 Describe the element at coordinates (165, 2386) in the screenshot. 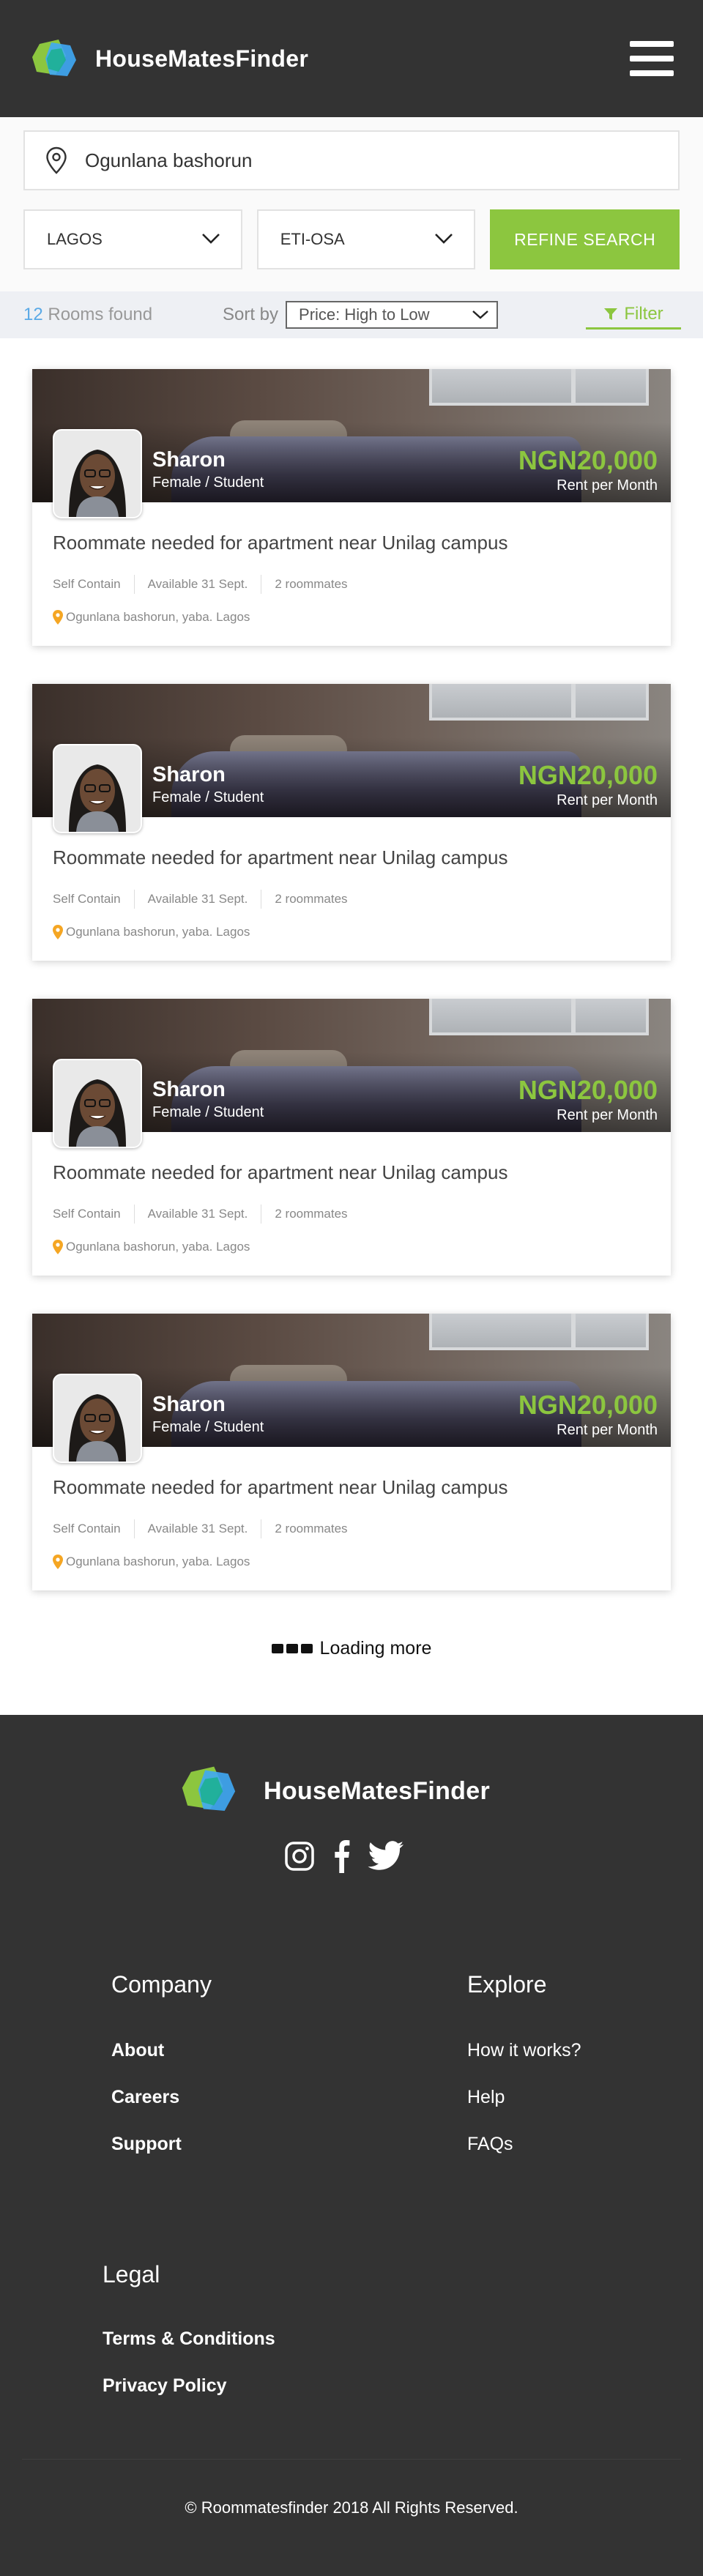

I see `footer-link-privacy: Privacy Policy` at that location.